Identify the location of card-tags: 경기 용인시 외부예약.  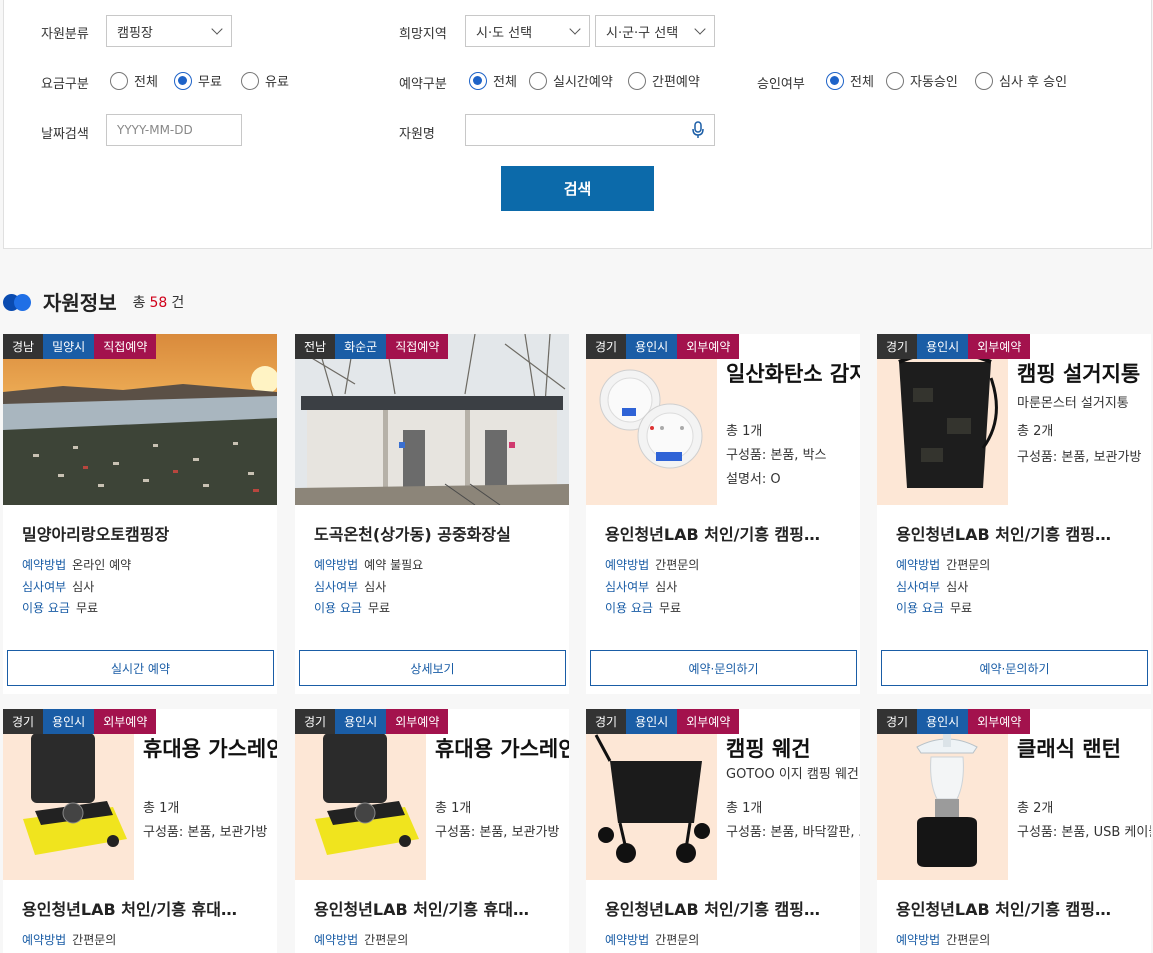
(954, 346).